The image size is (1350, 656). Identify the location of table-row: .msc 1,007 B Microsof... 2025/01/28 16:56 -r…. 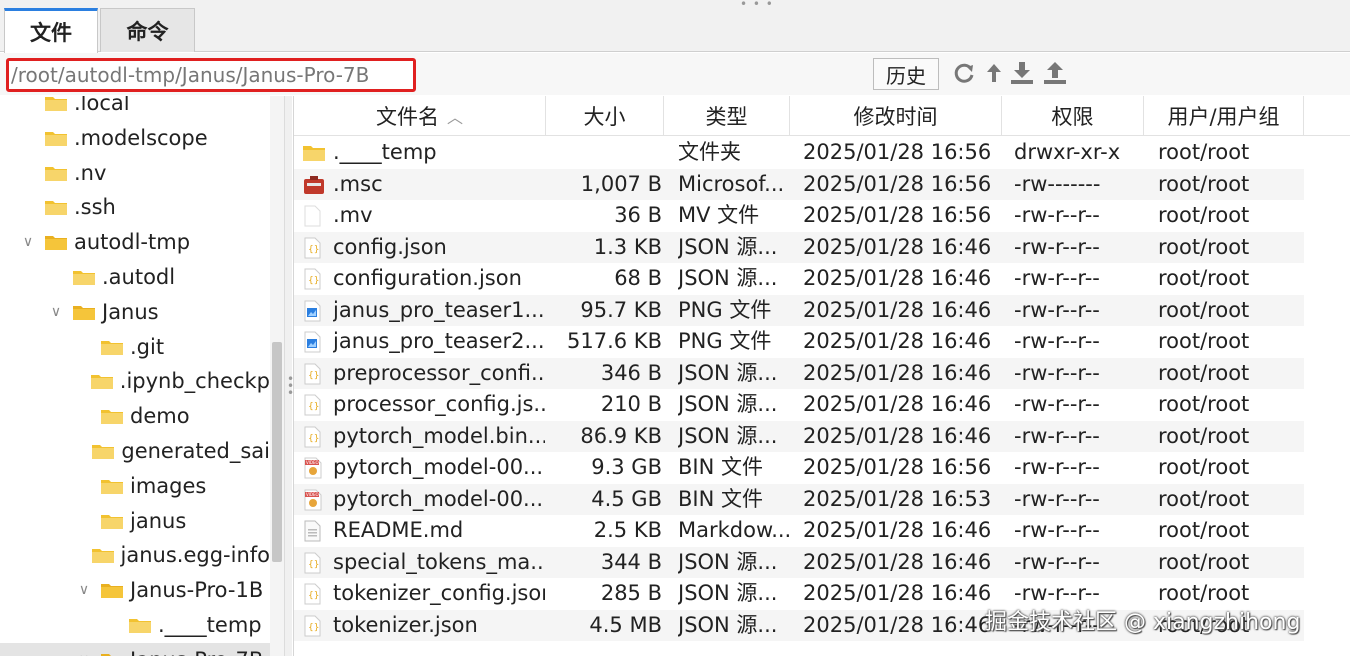
(799, 184).